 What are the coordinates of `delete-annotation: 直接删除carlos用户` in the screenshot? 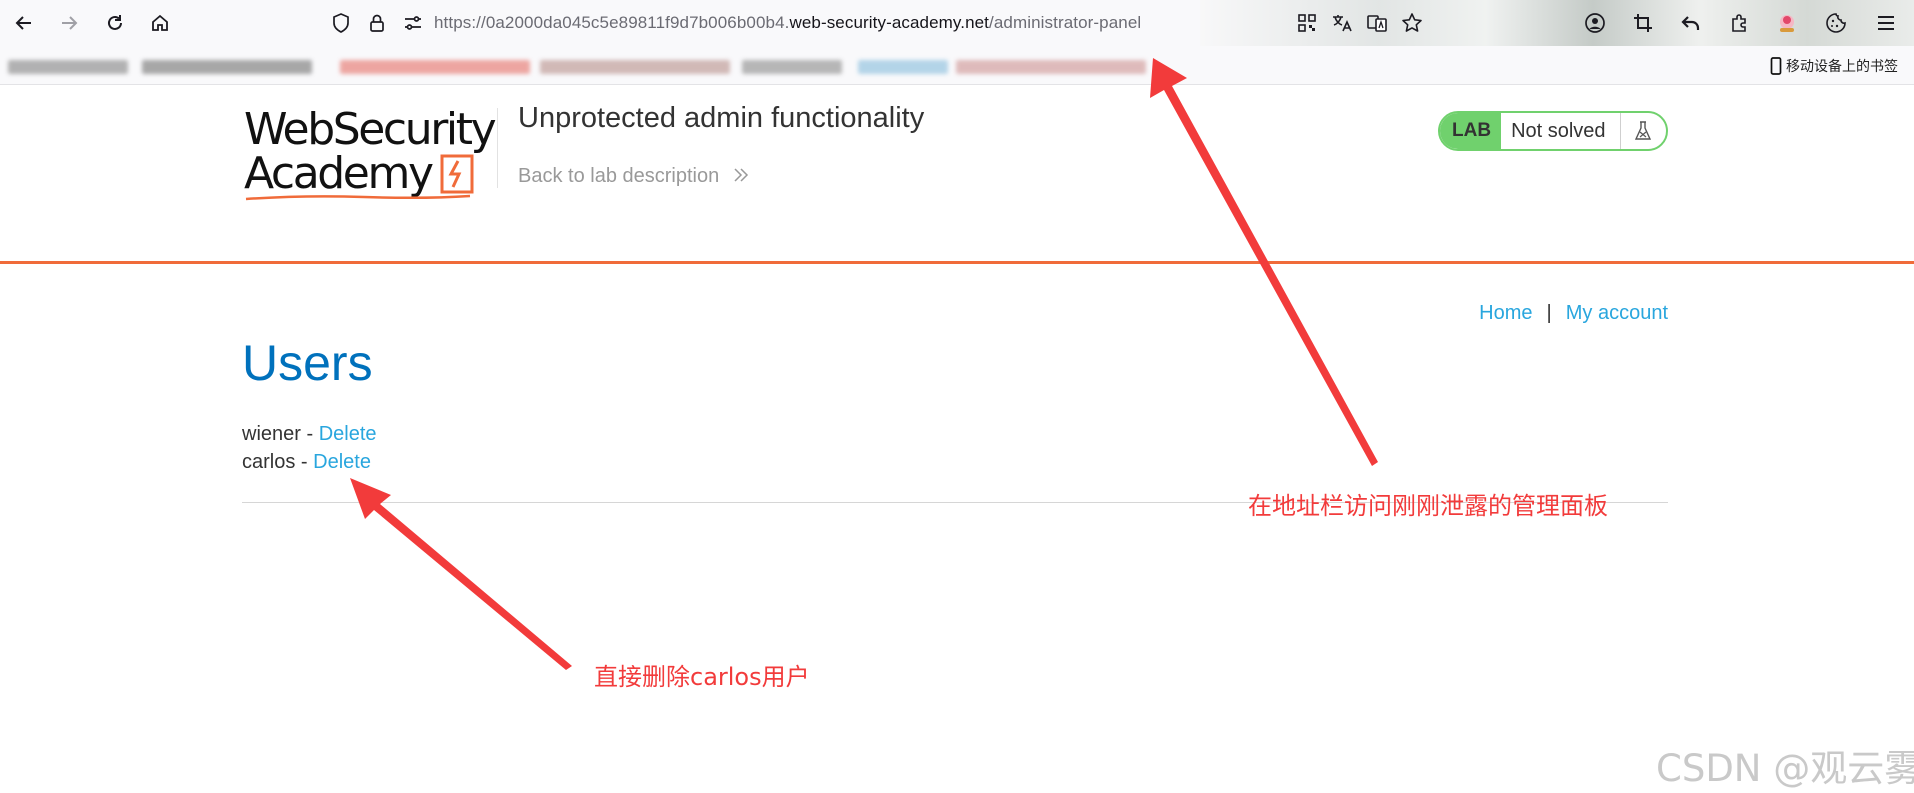 It's located at (702, 677).